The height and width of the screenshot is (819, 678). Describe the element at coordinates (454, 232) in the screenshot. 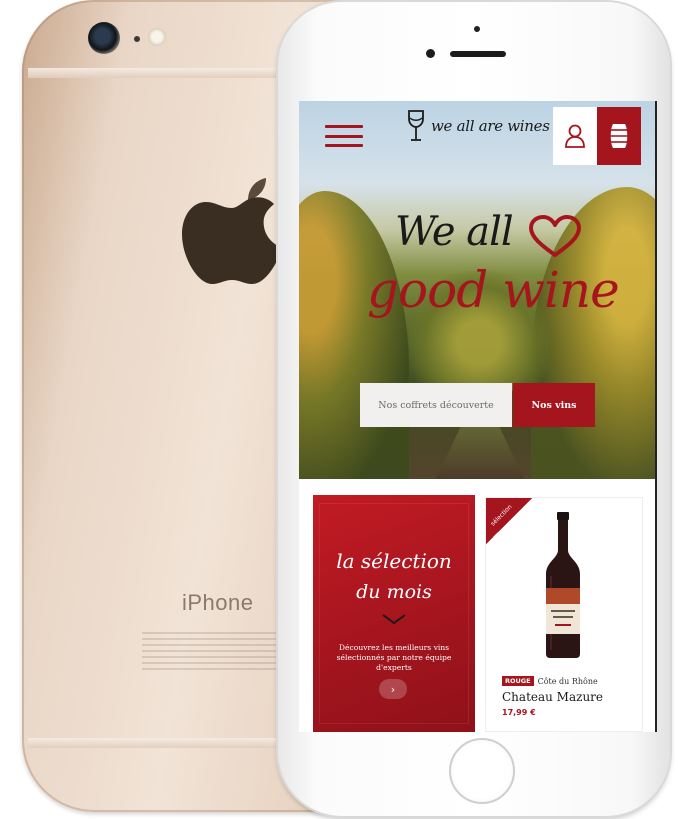

I see `hero-title-line1: We all` at that location.